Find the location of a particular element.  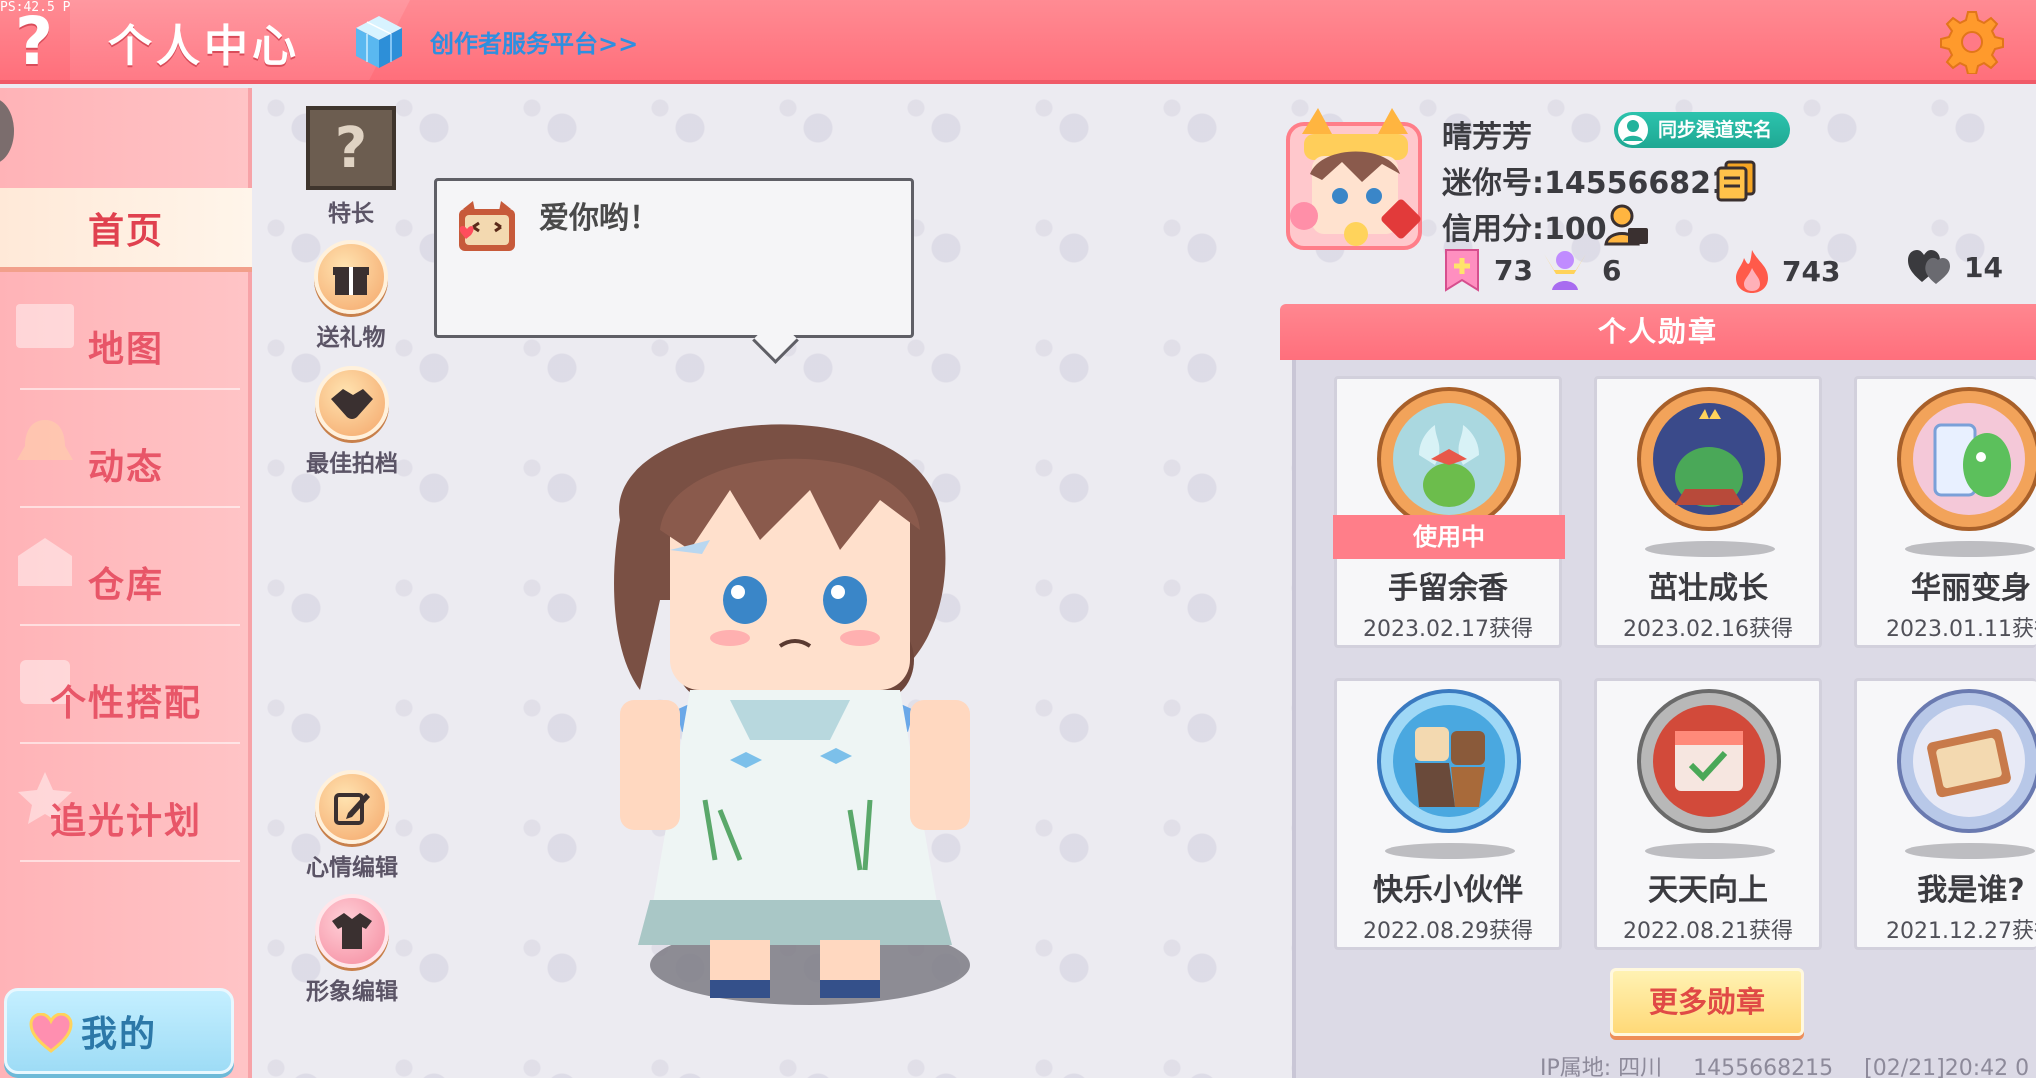

mood-edit-button: 心情编辑 is located at coordinates (352, 826).